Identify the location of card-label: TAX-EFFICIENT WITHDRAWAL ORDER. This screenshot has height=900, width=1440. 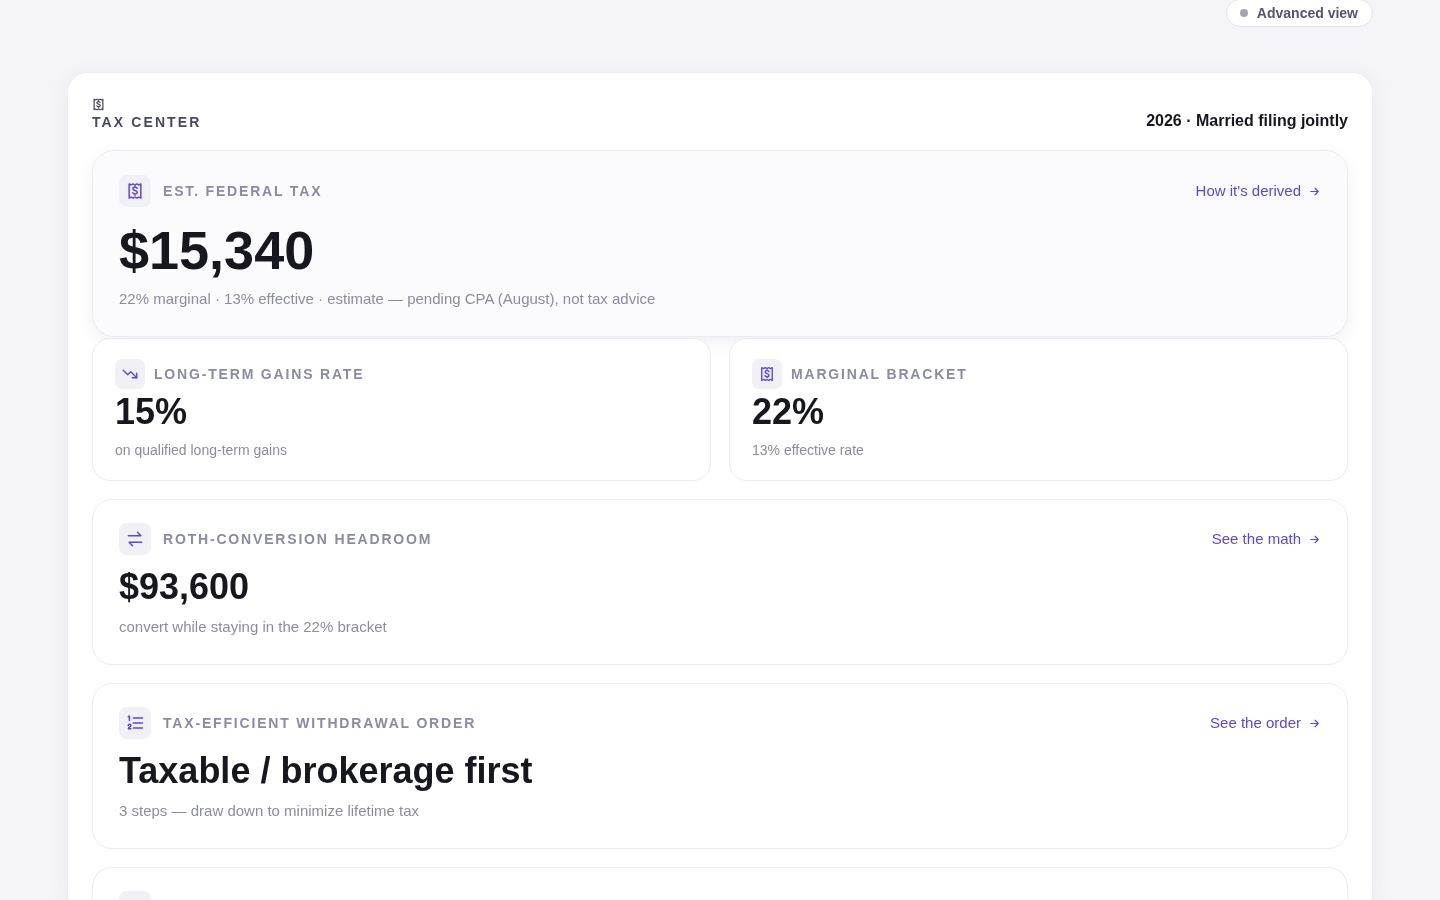
(320, 723).